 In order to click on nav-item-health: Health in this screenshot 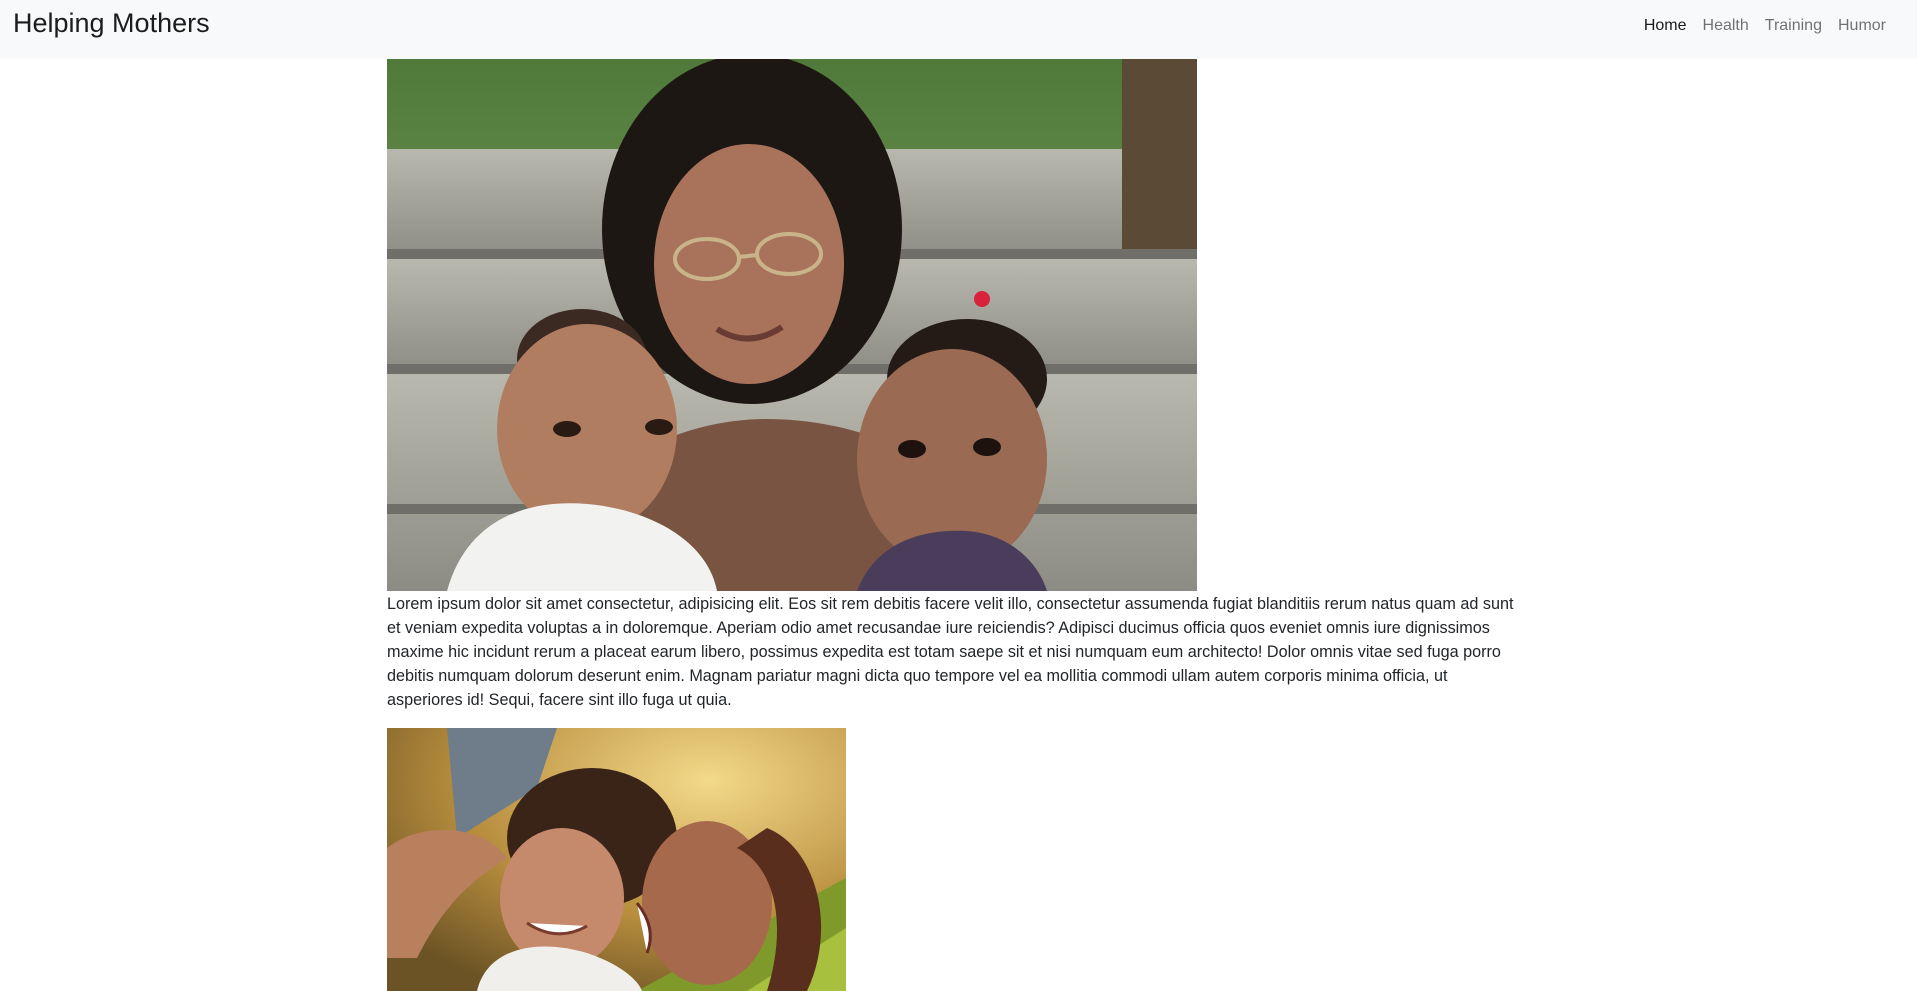, I will do `click(1726, 26)`.